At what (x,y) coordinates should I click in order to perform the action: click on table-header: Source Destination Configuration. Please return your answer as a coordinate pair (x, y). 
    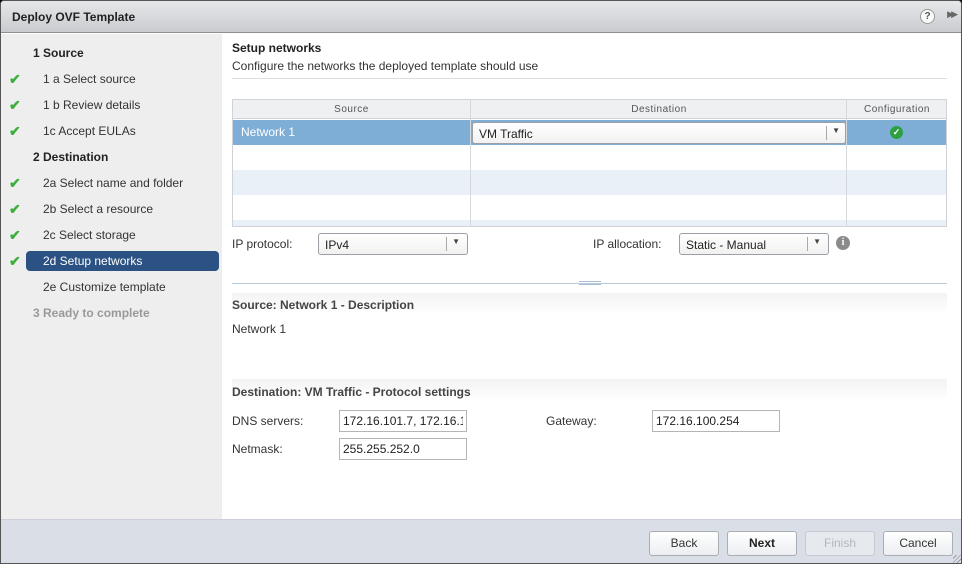
    Looking at the image, I should click on (589, 109).